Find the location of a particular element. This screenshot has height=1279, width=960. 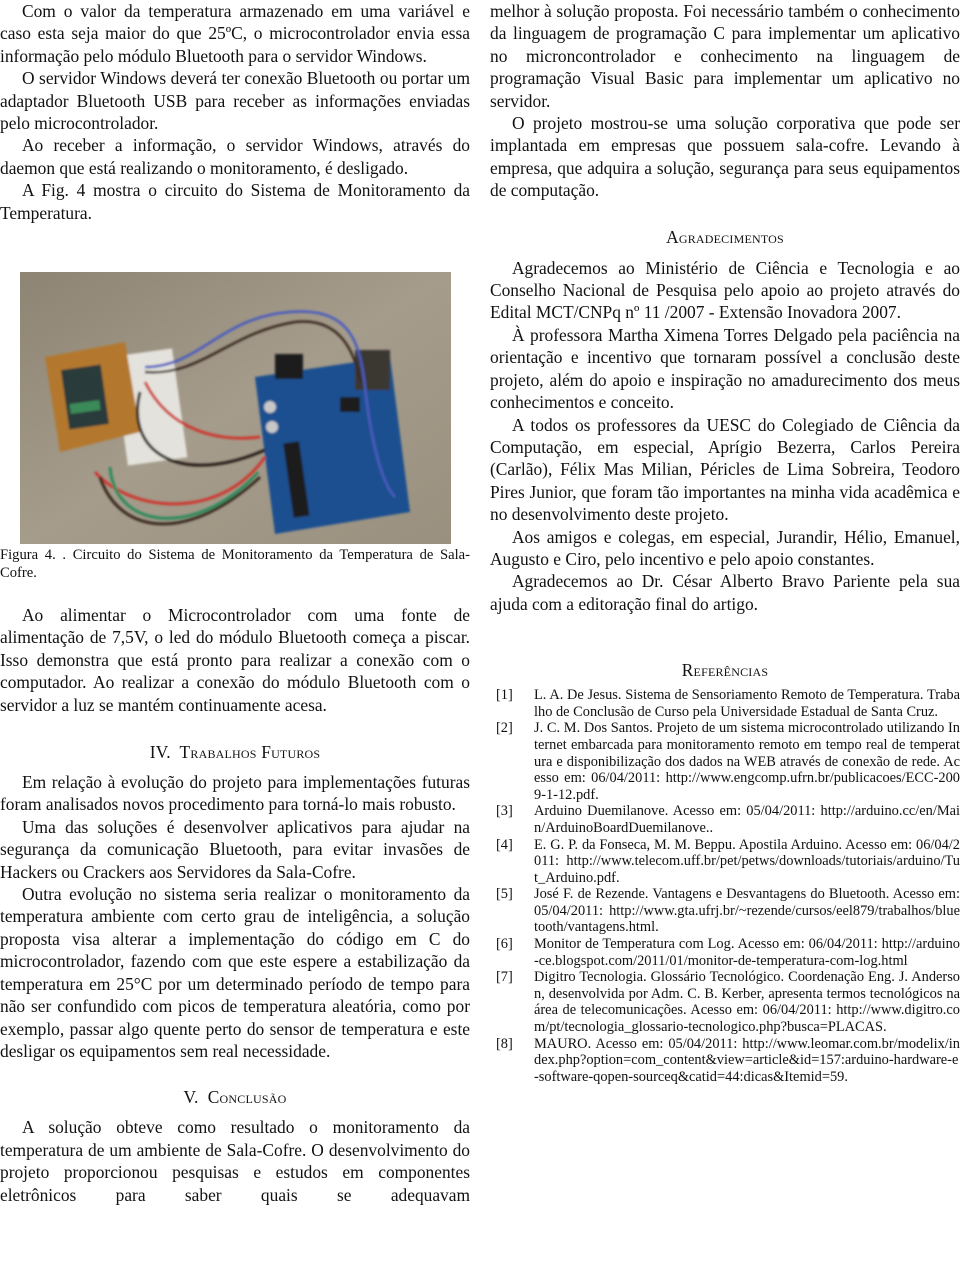

reference-number: [7] is located at coordinates (504, 977).